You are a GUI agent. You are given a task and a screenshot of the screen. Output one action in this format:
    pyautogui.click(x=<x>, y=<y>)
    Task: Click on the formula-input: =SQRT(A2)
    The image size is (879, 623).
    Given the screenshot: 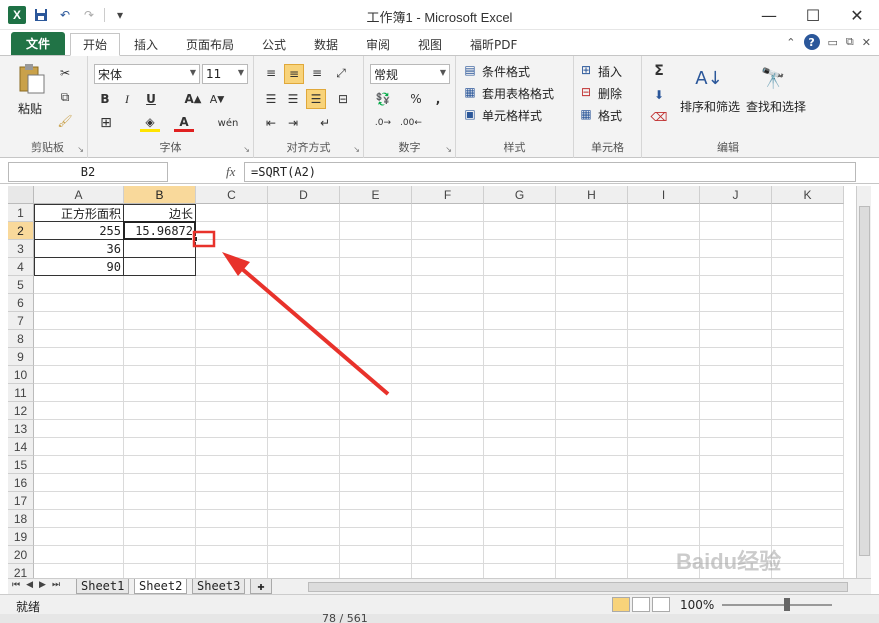 What is the action you would take?
    pyautogui.click(x=550, y=172)
    